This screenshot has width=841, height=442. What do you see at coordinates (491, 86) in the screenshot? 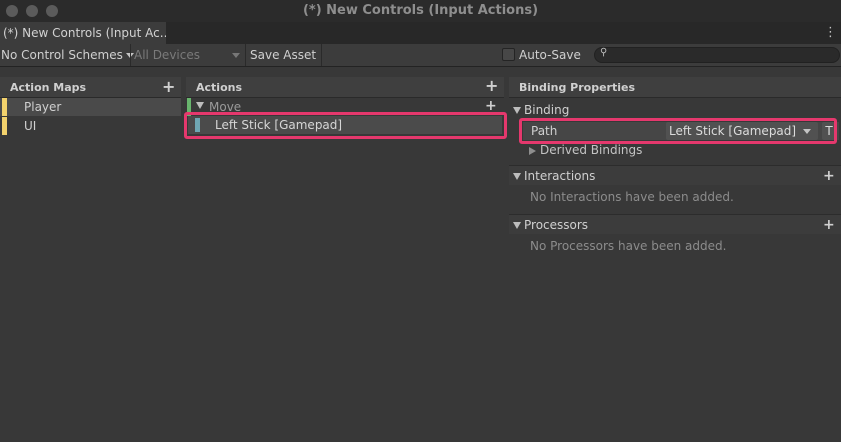
I see `add-action-icon: +` at bounding box center [491, 86].